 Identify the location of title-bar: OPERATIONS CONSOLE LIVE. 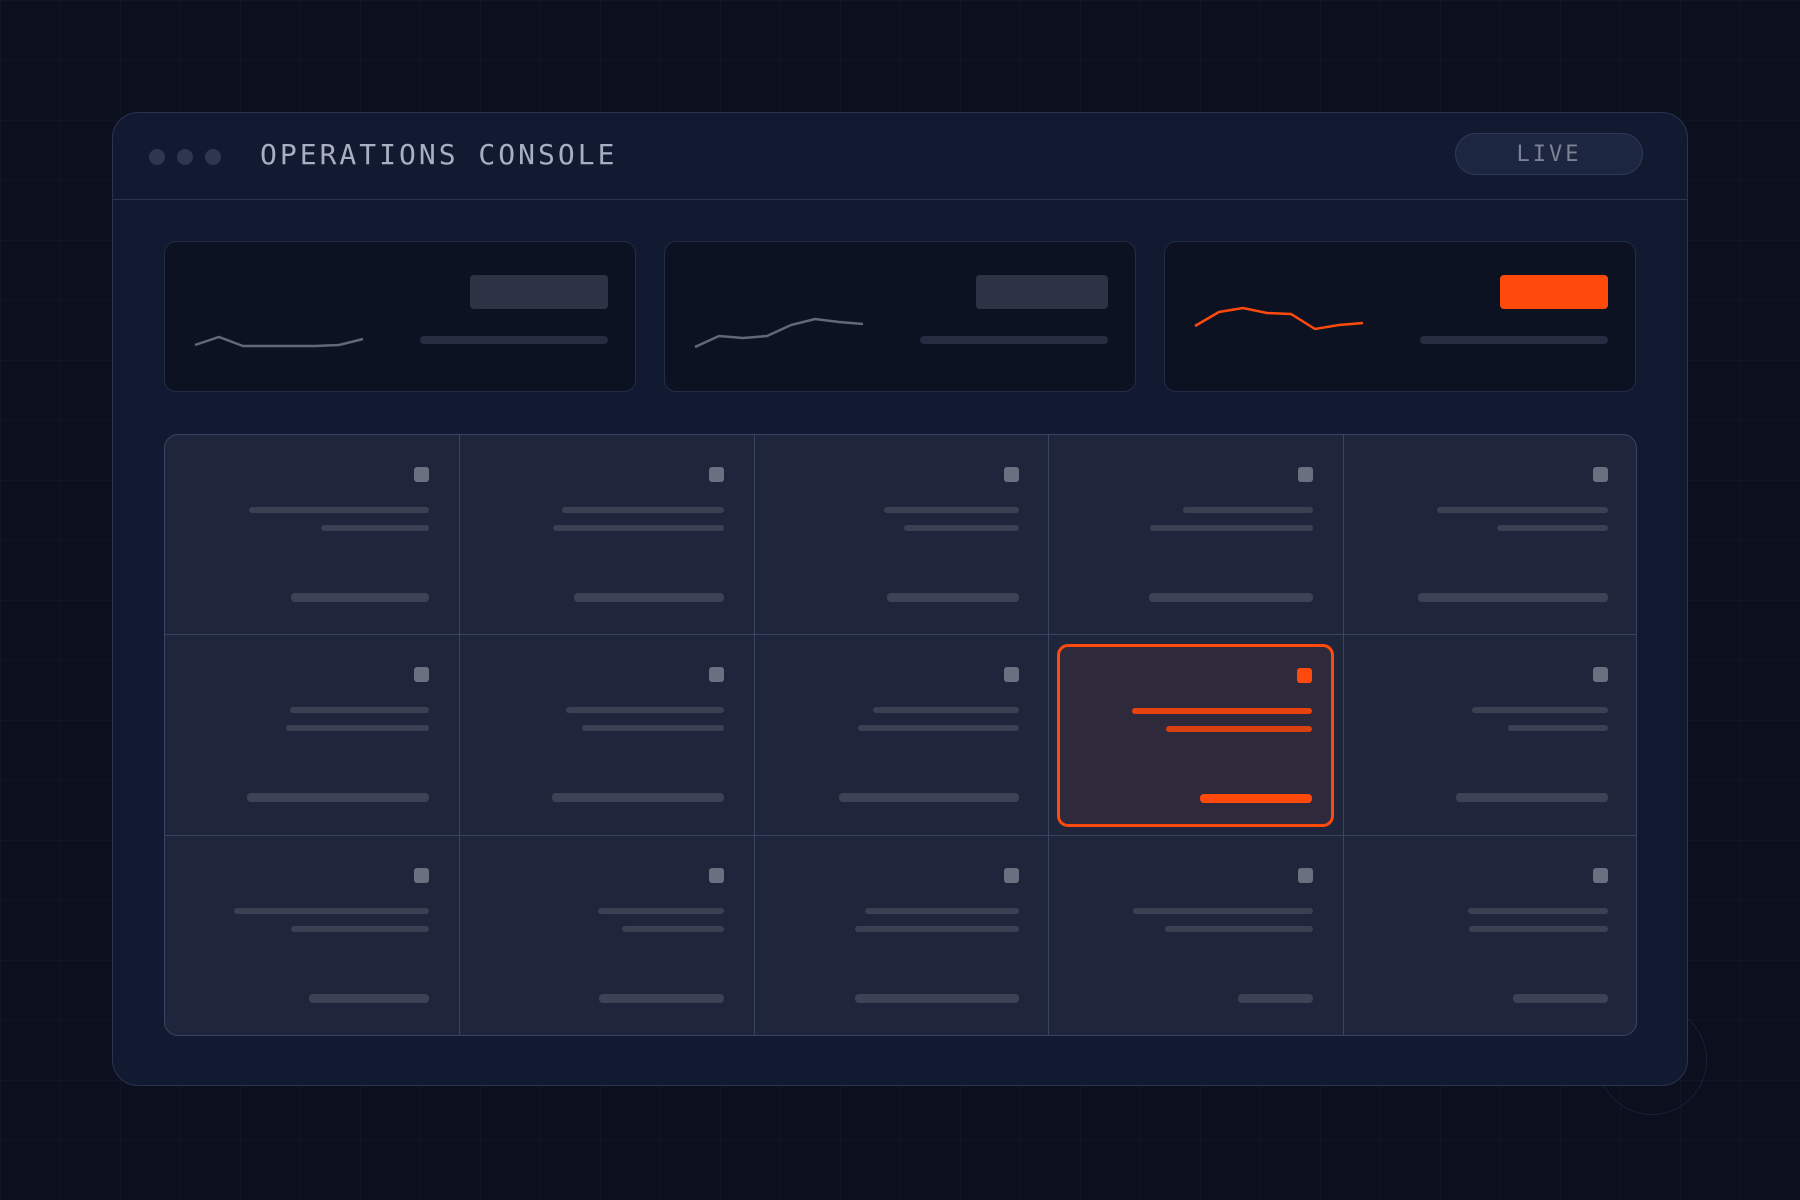
(900, 156).